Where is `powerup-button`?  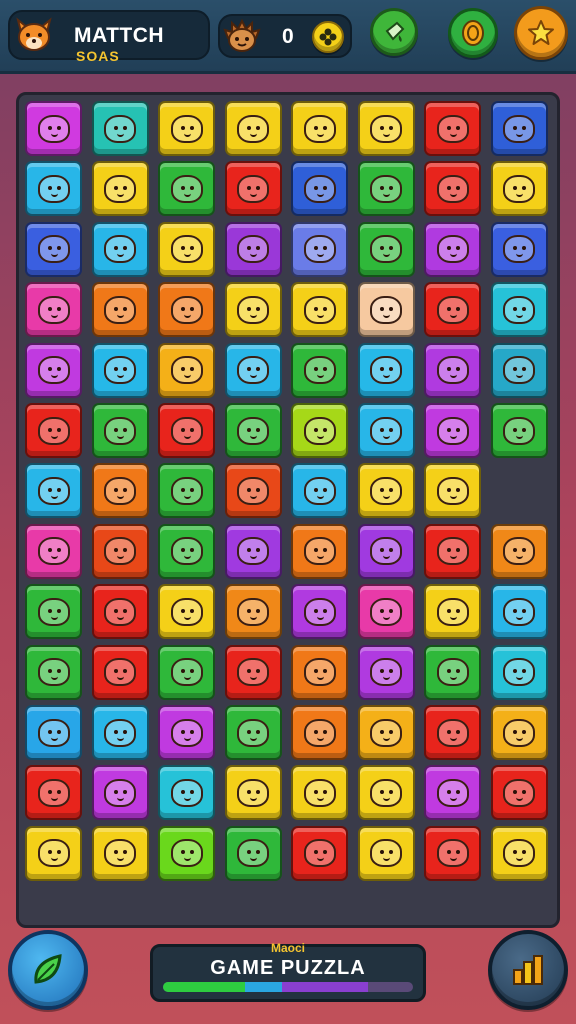
powerup-button is located at coordinates (48, 970).